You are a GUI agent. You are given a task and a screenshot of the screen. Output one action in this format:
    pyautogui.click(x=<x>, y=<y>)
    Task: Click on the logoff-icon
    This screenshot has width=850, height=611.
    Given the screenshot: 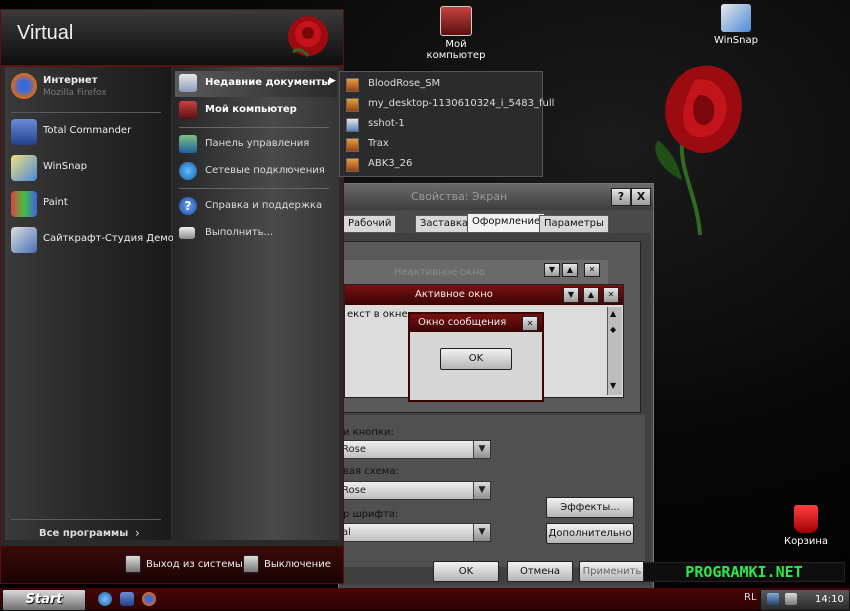 What is the action you would take?
    pyautogui.click(x=133, y=564)
    